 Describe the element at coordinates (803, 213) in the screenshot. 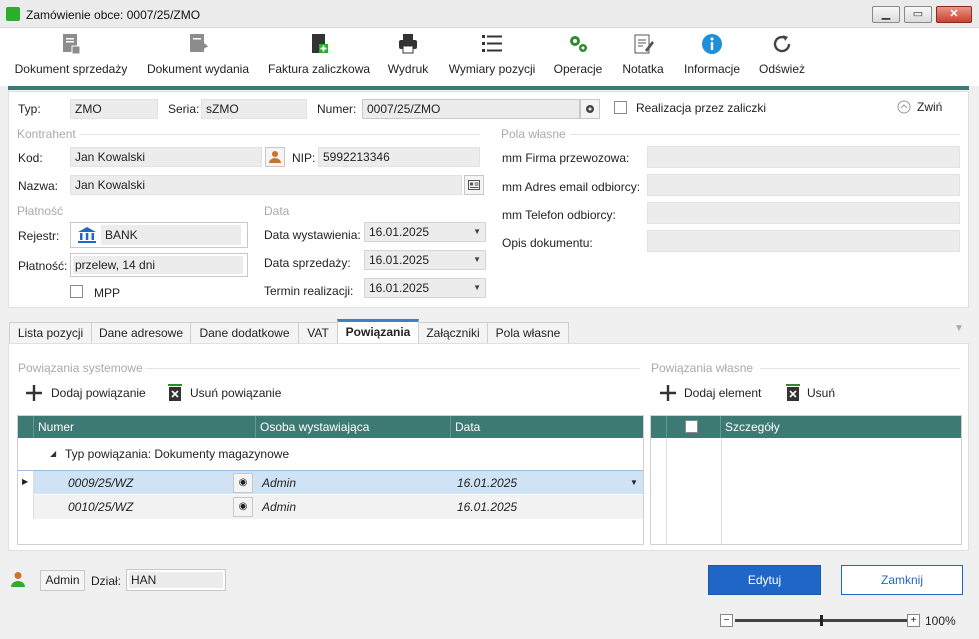

I see `telefon-odbiorcy-field` at that location.